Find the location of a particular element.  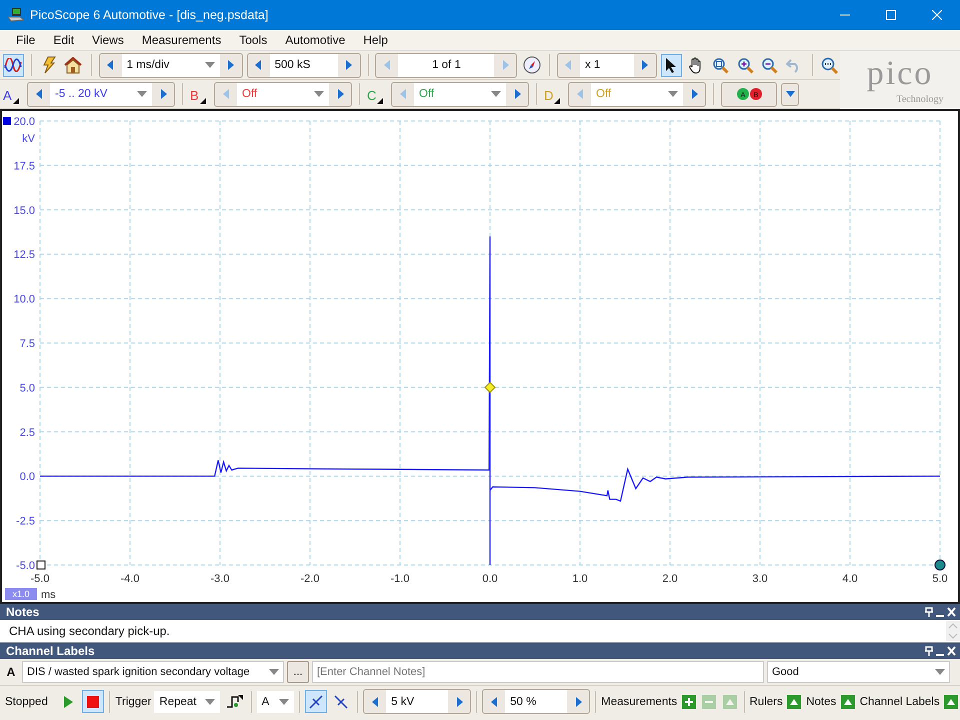

stop-icon is located at coordinates (93, 702).